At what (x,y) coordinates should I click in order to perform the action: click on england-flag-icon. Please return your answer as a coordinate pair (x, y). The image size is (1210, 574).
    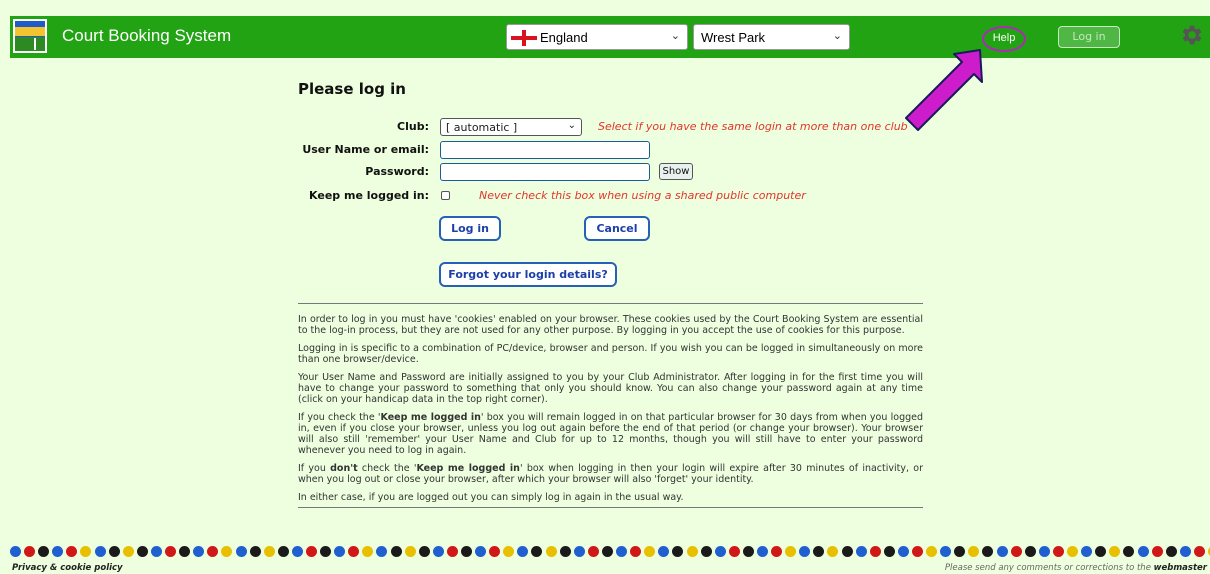
    Looking at the image, I should click on (524, 38).